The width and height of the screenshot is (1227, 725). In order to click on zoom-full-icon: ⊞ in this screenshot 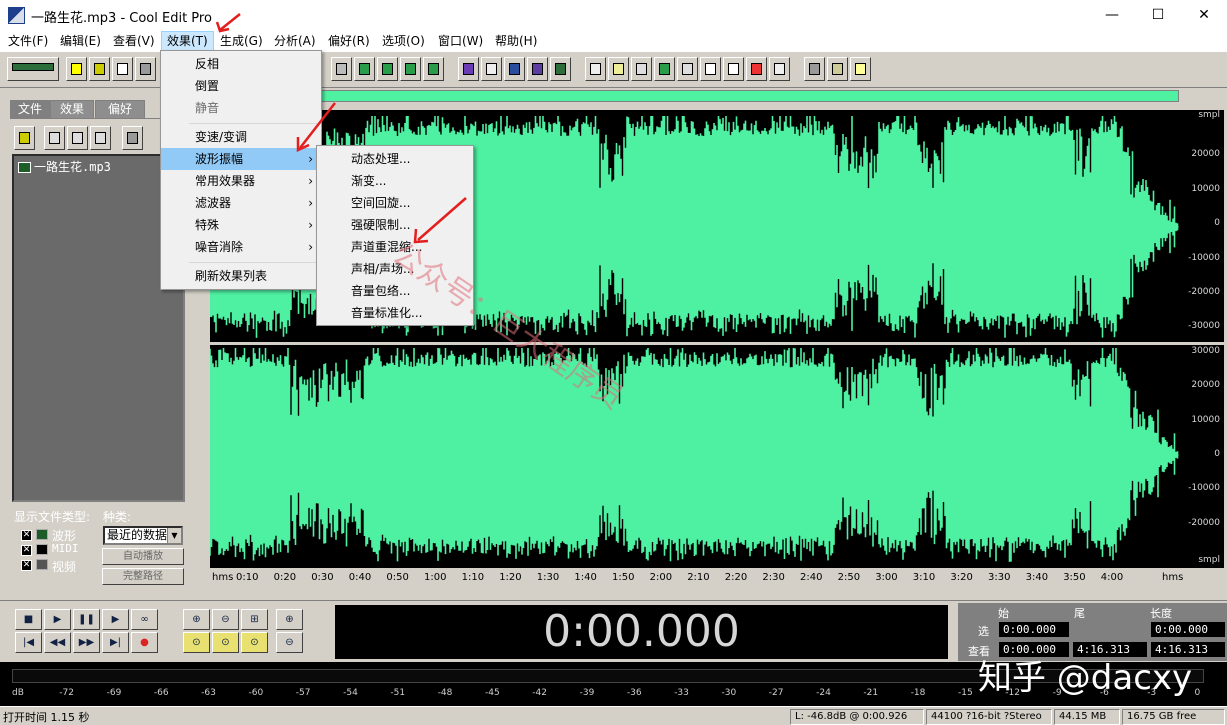, I will do `click(254, 619)`.